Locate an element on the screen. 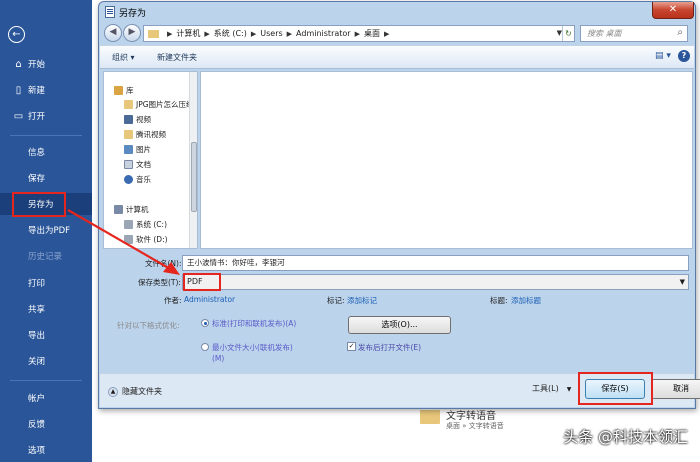 This screenshot has height=462, width=700. filename-field: 王小波情书：你好哇，李银河 is located at coordinates (435, 263).